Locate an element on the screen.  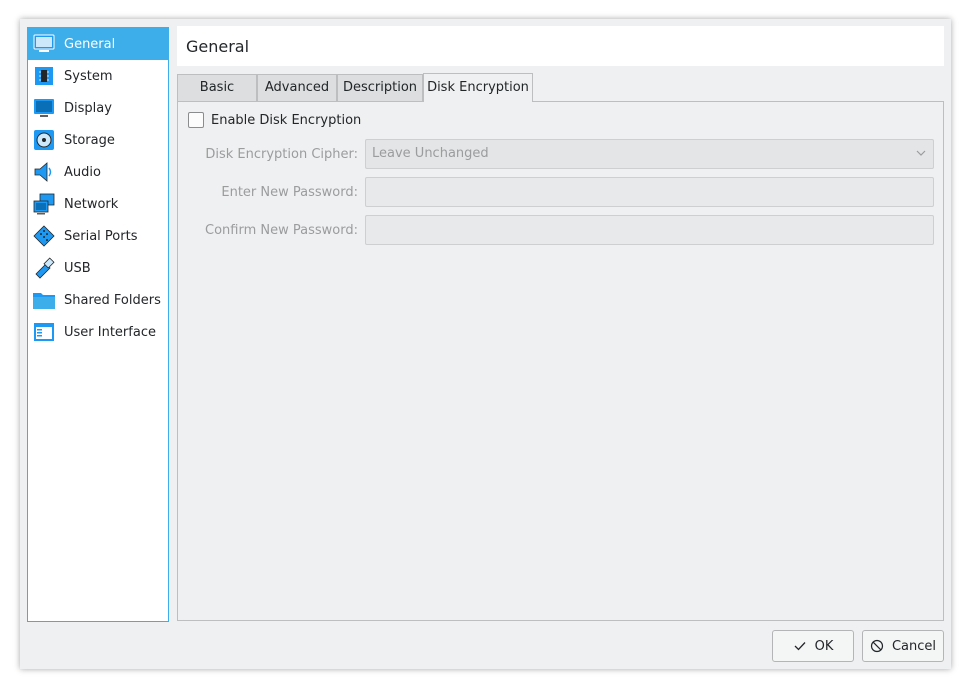
new-password-label: Enter New Password: is located at coordinates (289, 192).